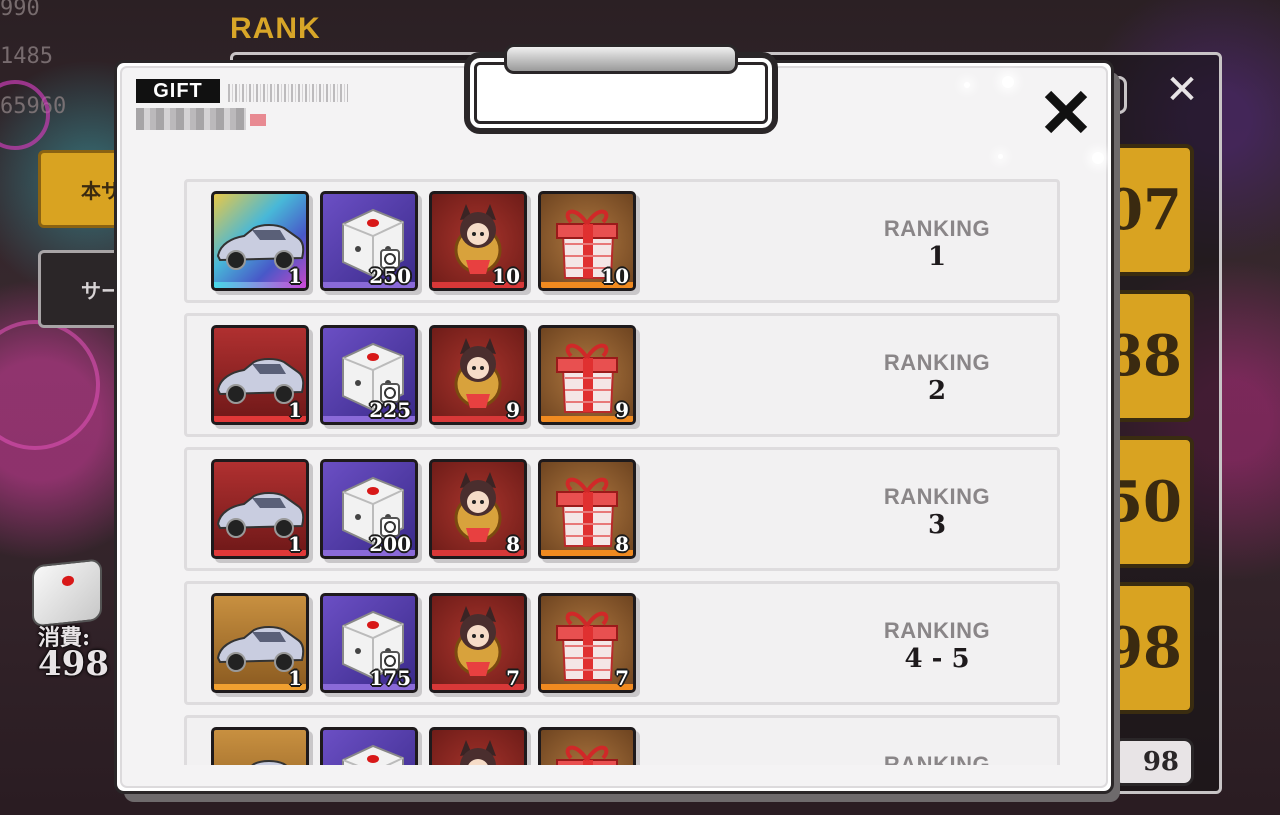  I want to click on reward-row: 1 200 8 8 RANKING 3, so click(622, 509).